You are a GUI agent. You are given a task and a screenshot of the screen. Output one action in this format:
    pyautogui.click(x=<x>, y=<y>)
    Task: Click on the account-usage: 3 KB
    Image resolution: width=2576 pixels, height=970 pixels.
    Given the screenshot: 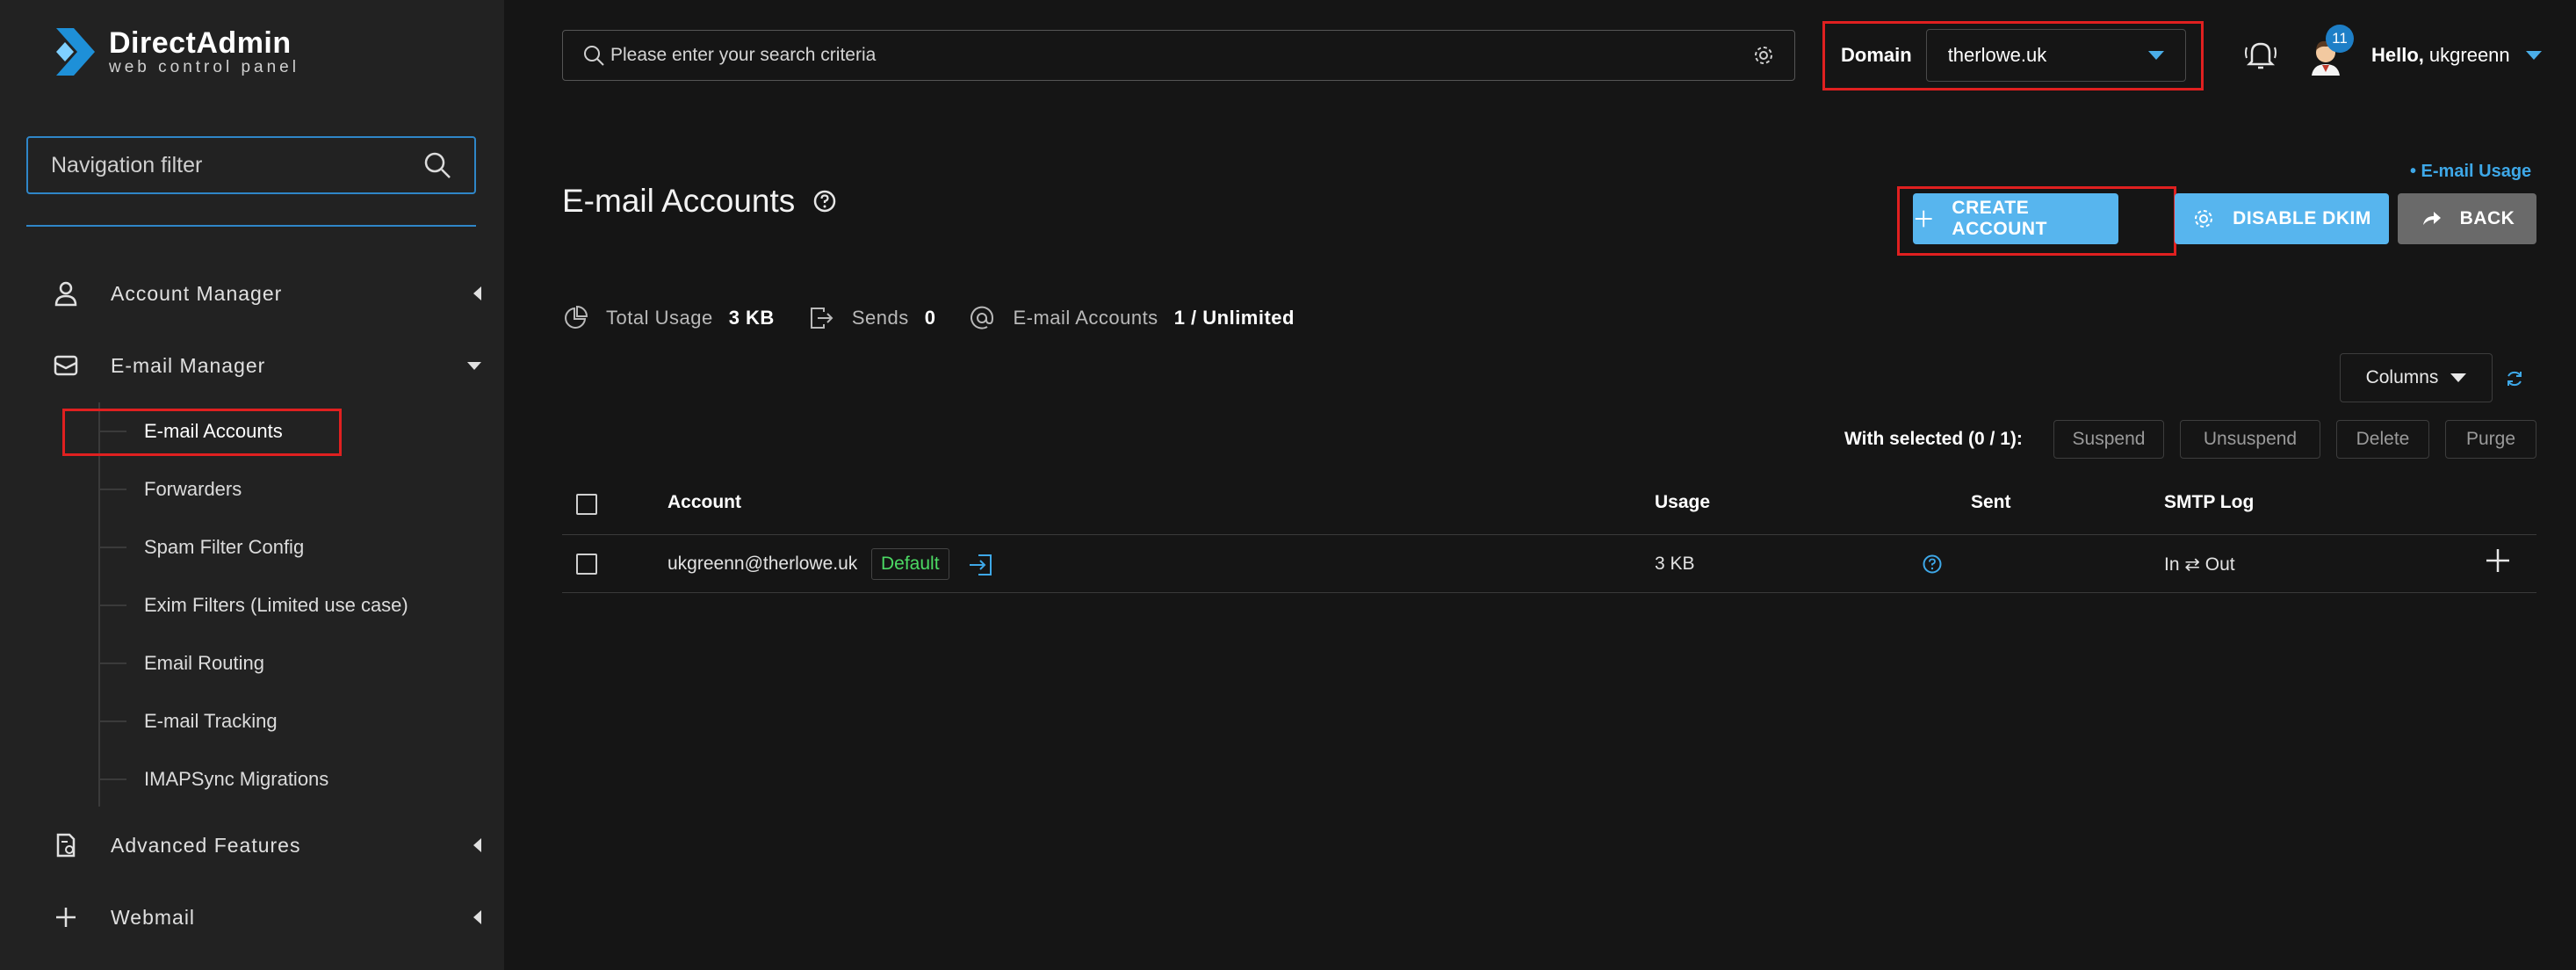 What is the action you would take?
    pyautogui.click(x=1675, y=564)
    